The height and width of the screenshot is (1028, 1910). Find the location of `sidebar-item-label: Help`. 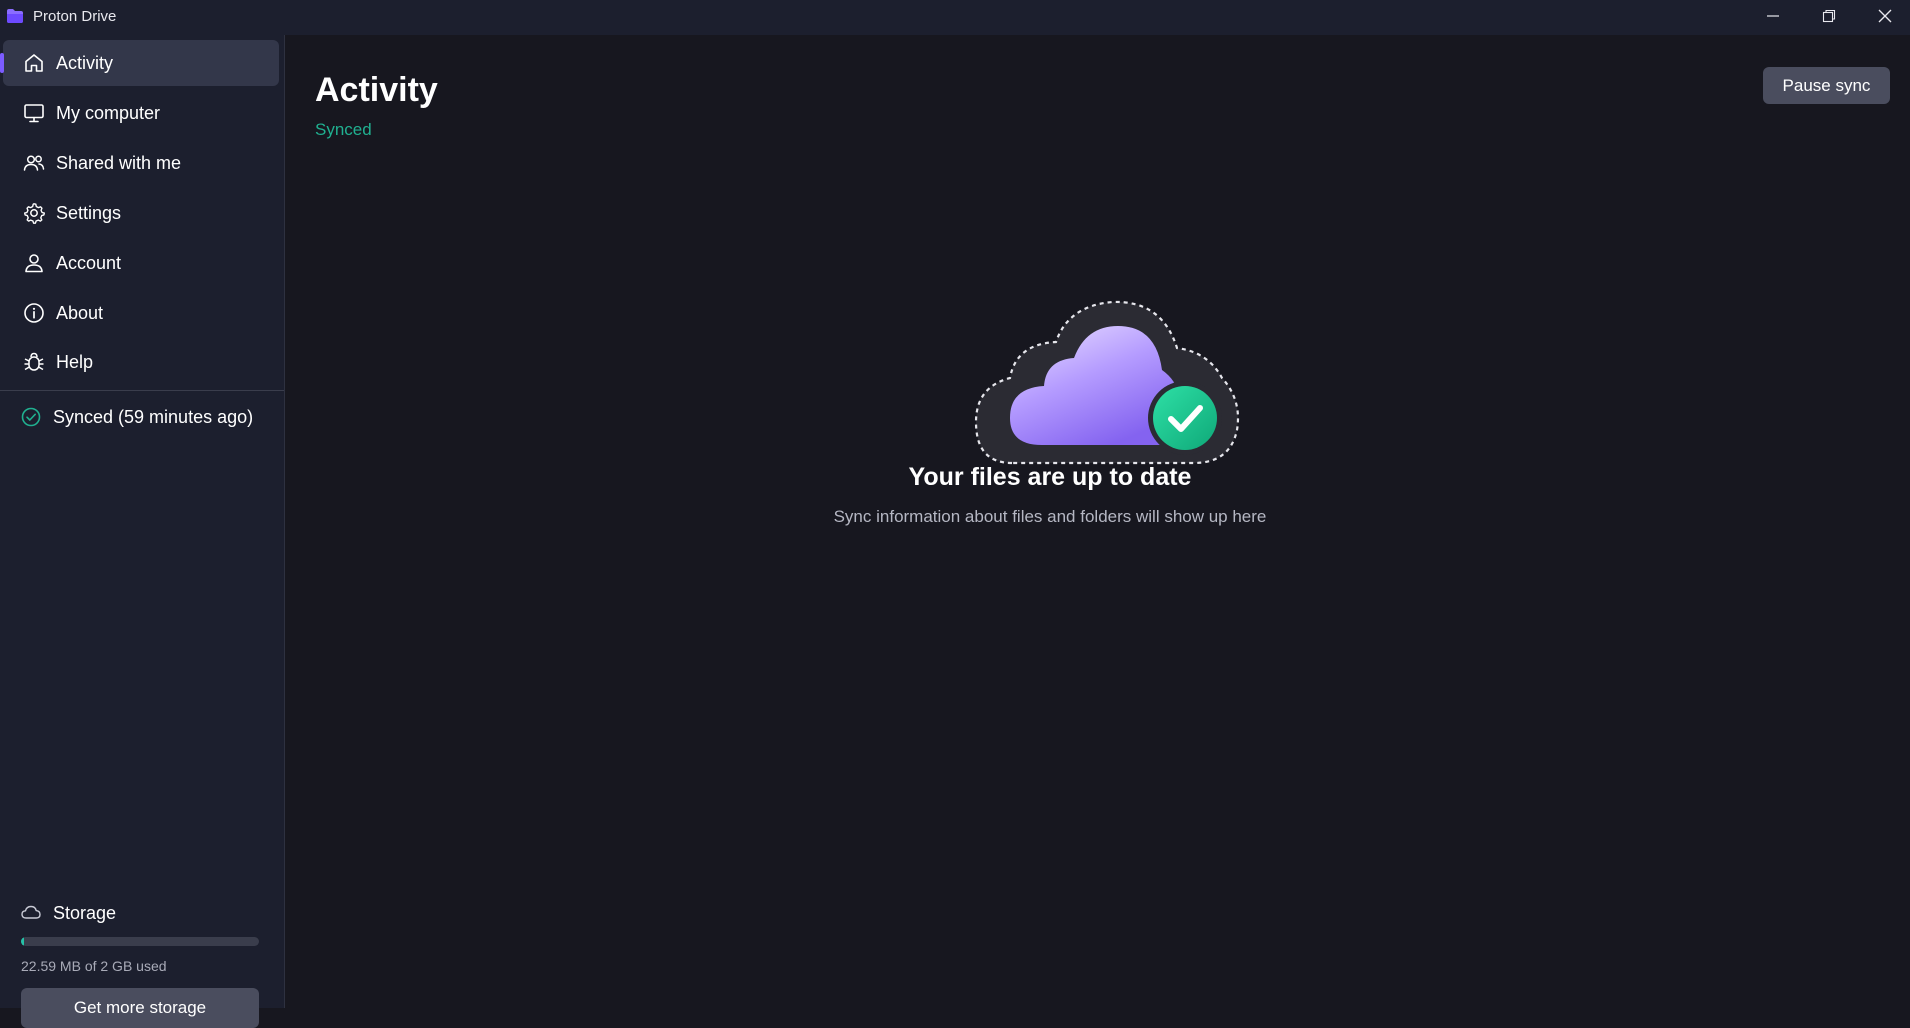

sidebar-item-label: Help is located at coordinates (75, 361).